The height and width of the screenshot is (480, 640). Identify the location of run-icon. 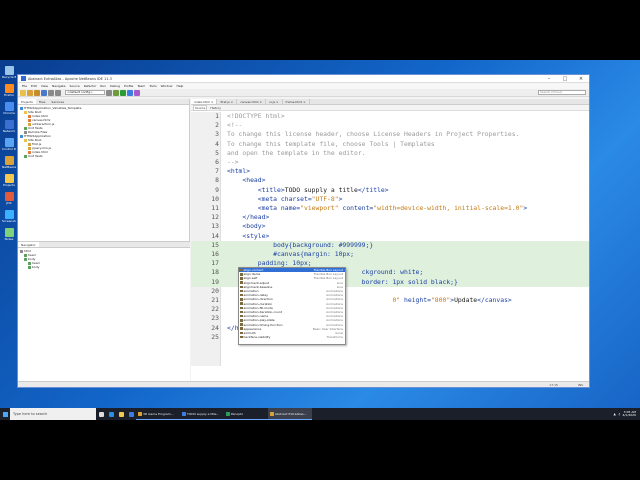
(123, 92).